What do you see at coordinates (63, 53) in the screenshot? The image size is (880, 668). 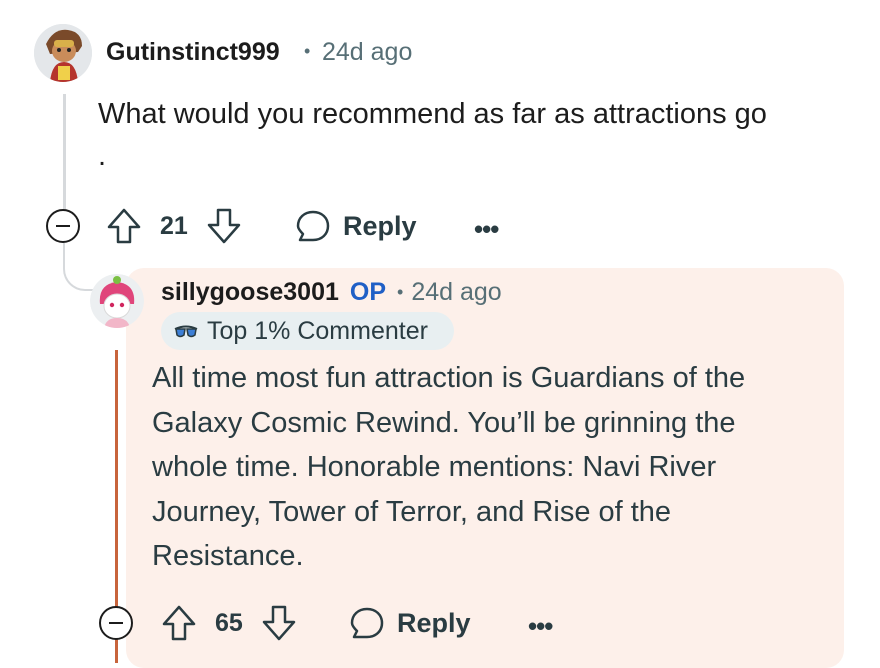 I see `avatar` at bounding box center [63, 53].